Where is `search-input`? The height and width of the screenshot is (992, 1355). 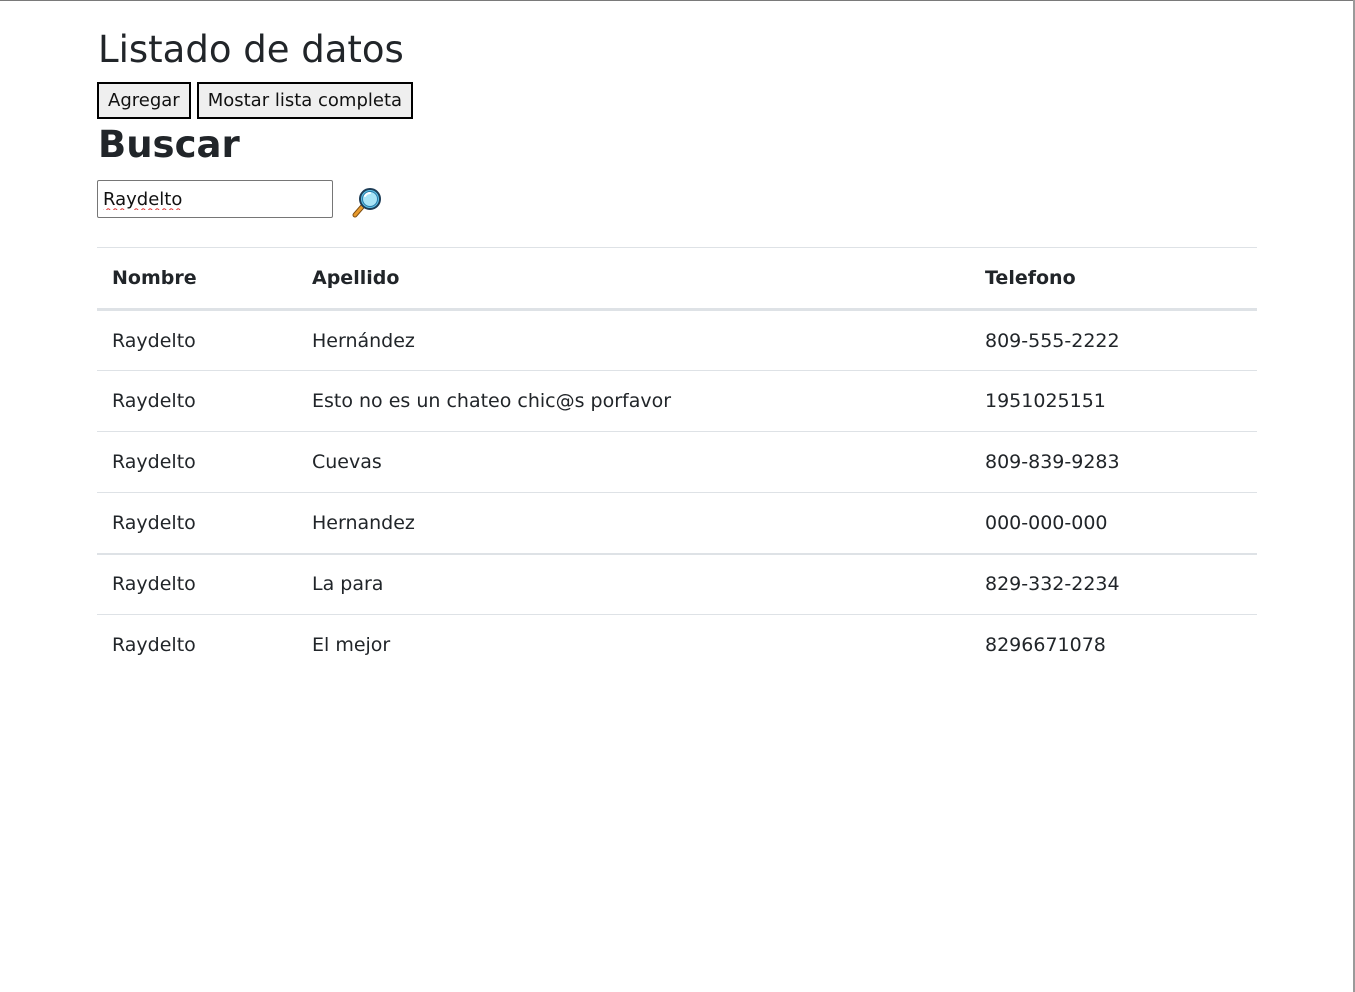 search-input is located at coordinates (215, 199).